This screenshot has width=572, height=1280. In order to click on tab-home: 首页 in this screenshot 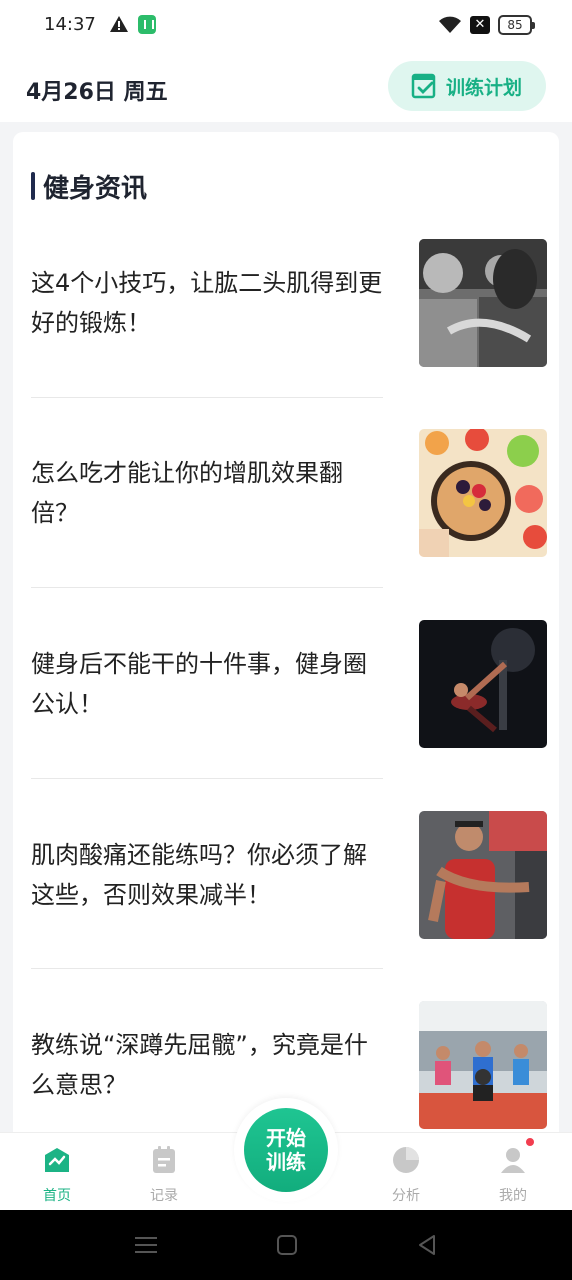, I will do `click(57, 1175)`.